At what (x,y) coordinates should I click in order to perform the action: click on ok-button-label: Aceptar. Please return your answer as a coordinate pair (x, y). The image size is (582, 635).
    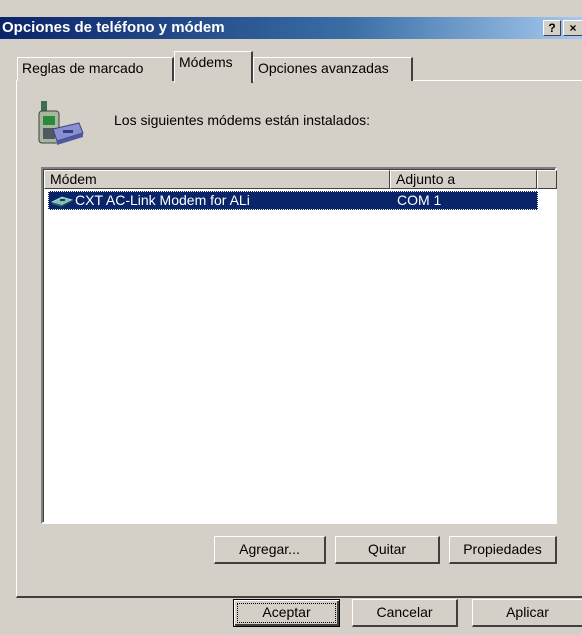
    Looking at the image, I should click on (286, 613).